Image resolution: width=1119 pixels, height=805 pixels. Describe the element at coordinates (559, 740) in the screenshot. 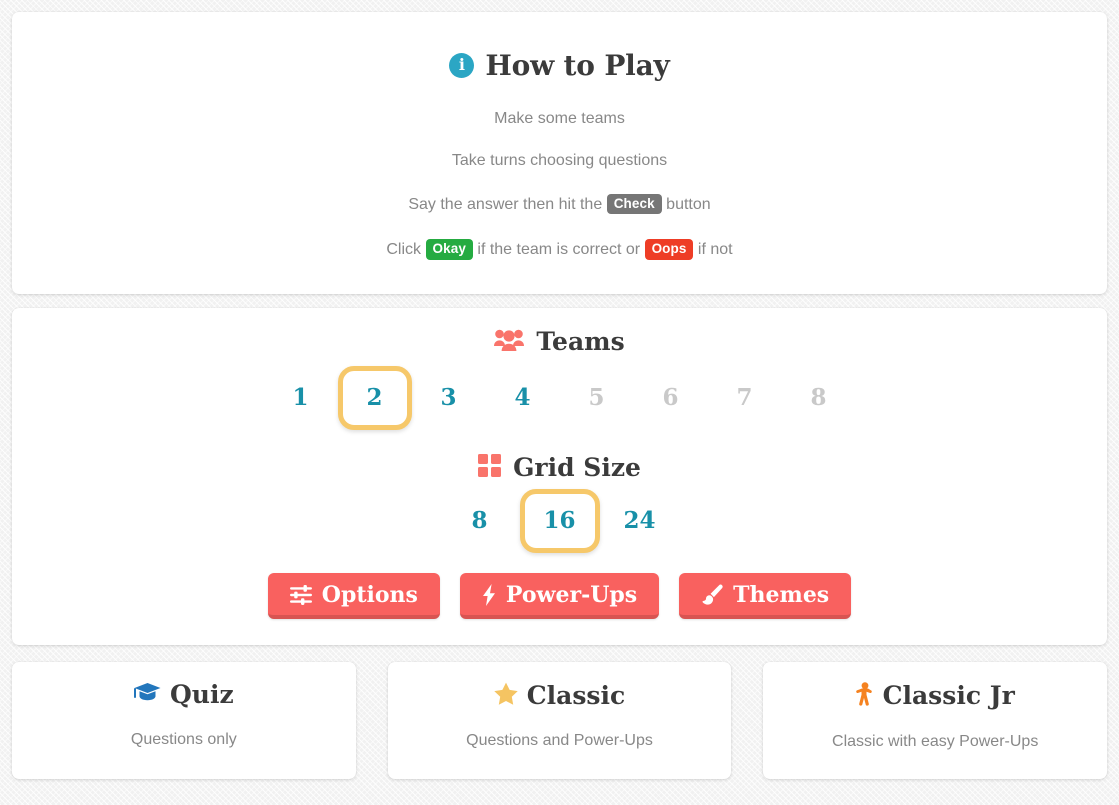

I see `mode-classic-desc: Questions and Power-Ups` at that location.